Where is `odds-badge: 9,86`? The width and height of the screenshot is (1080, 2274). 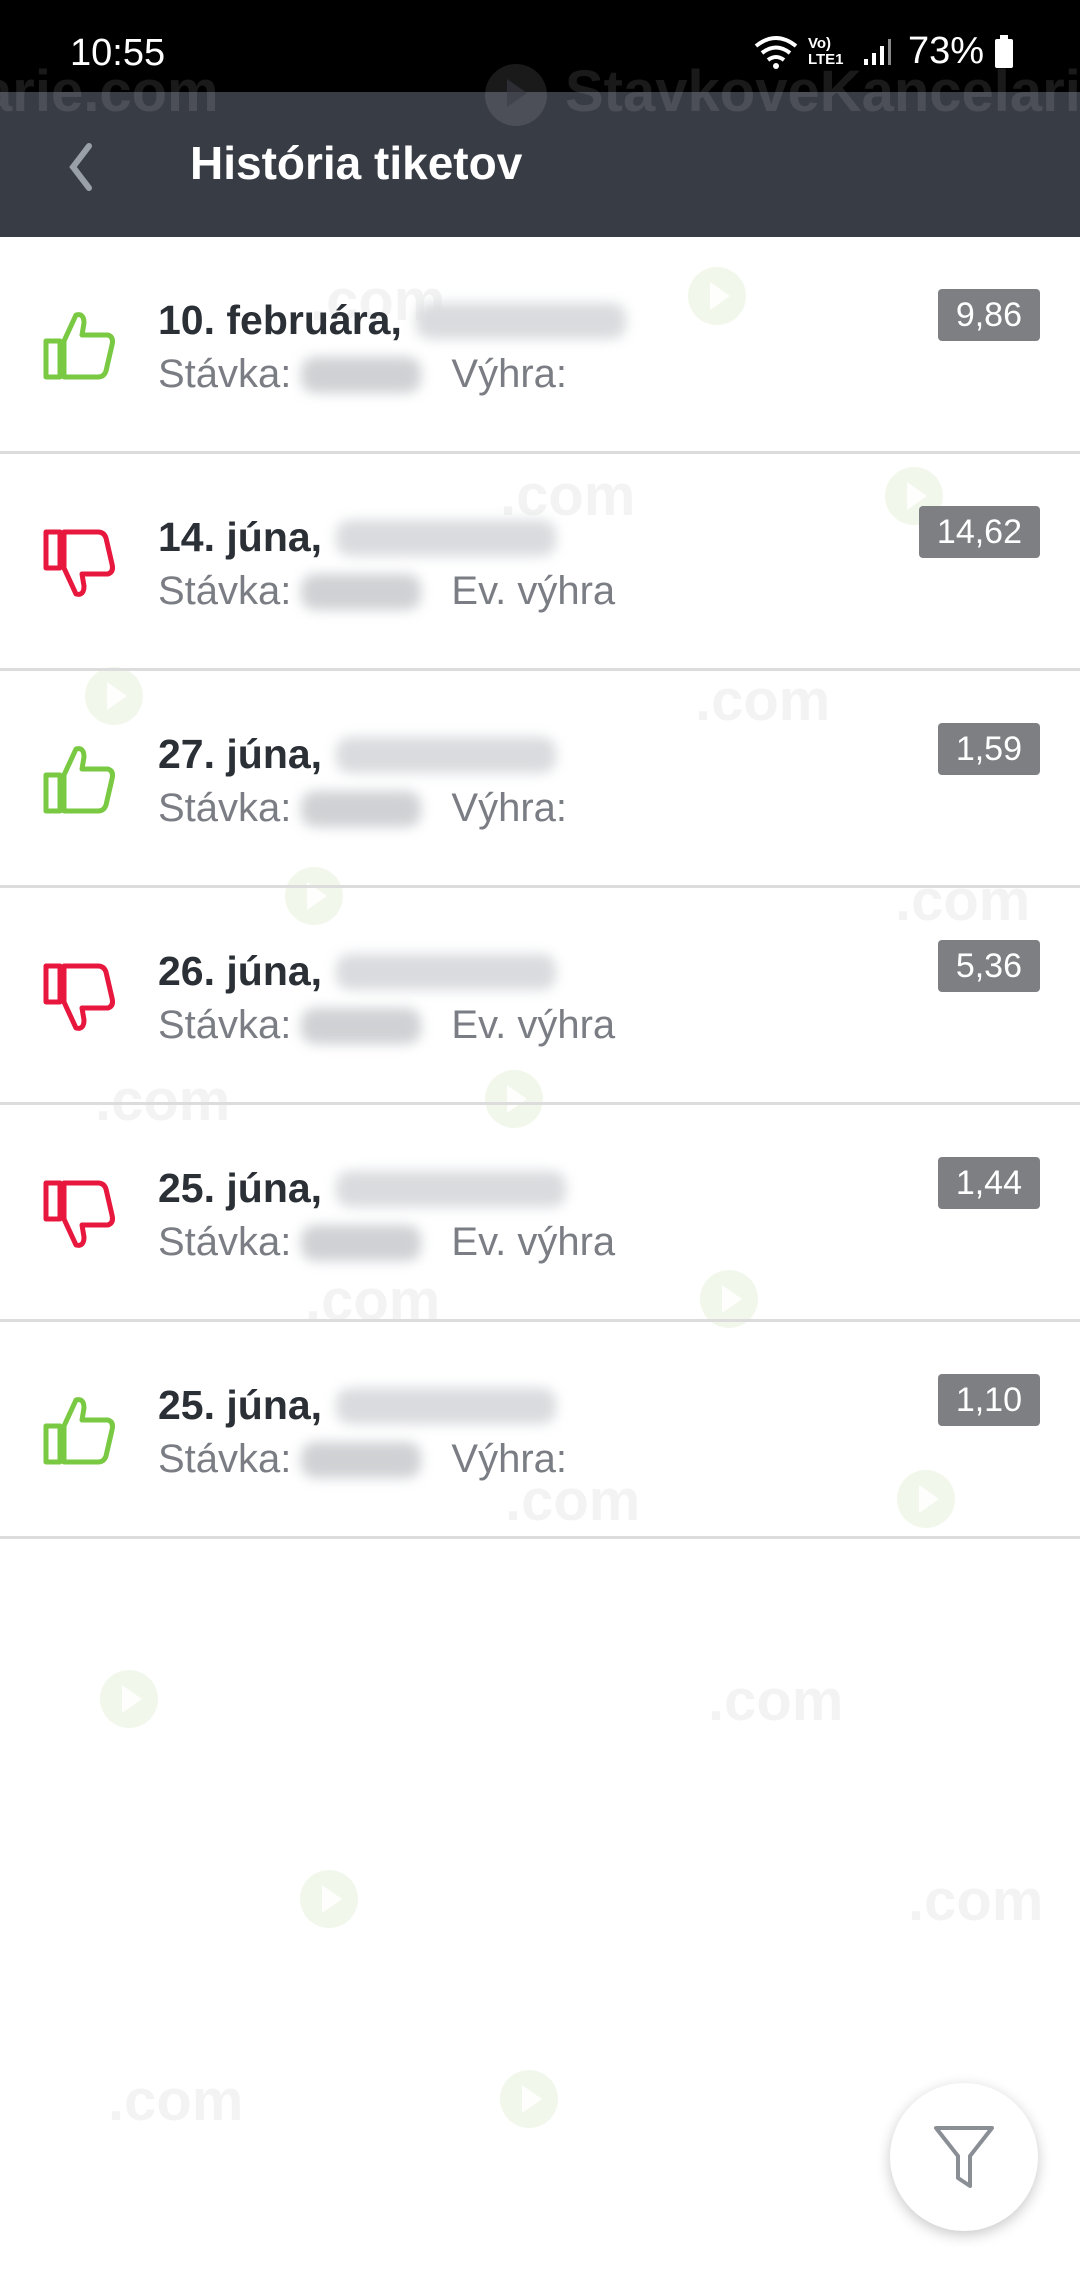
odds-badge: 9,86 is located at coordinates (988, 315).